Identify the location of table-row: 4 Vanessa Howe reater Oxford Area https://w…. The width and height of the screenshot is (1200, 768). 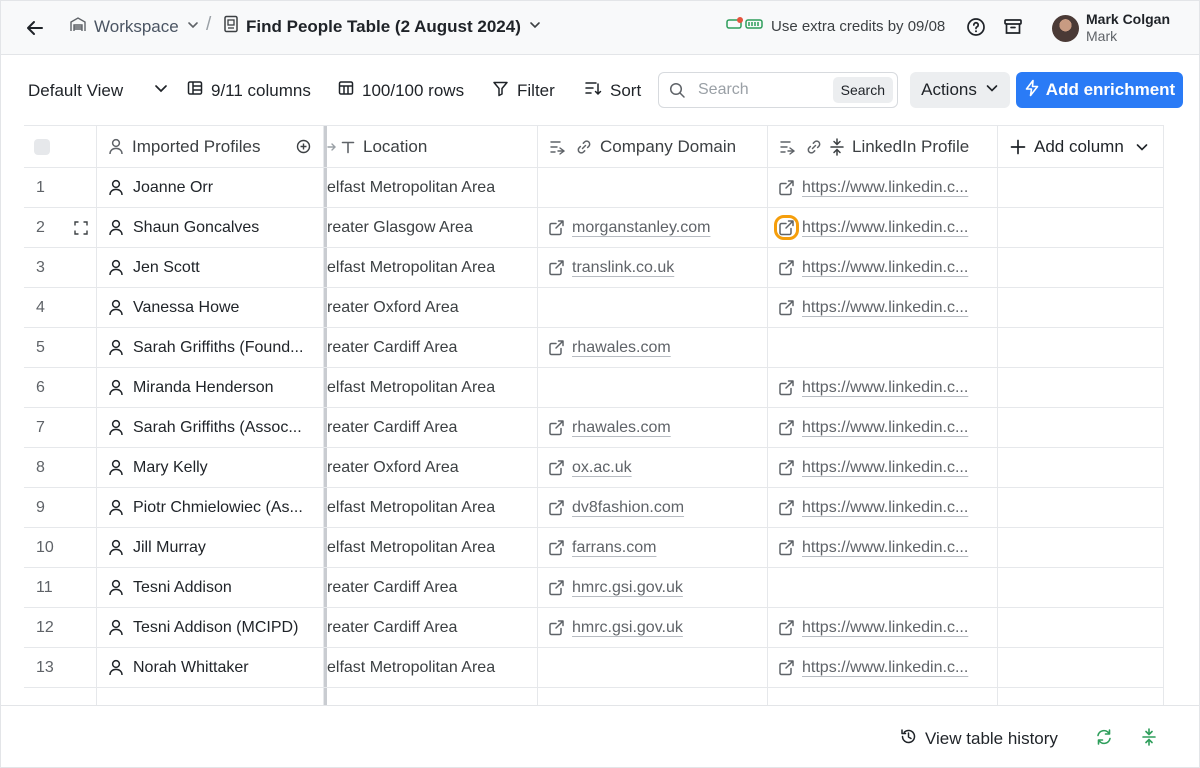
(594, 308).